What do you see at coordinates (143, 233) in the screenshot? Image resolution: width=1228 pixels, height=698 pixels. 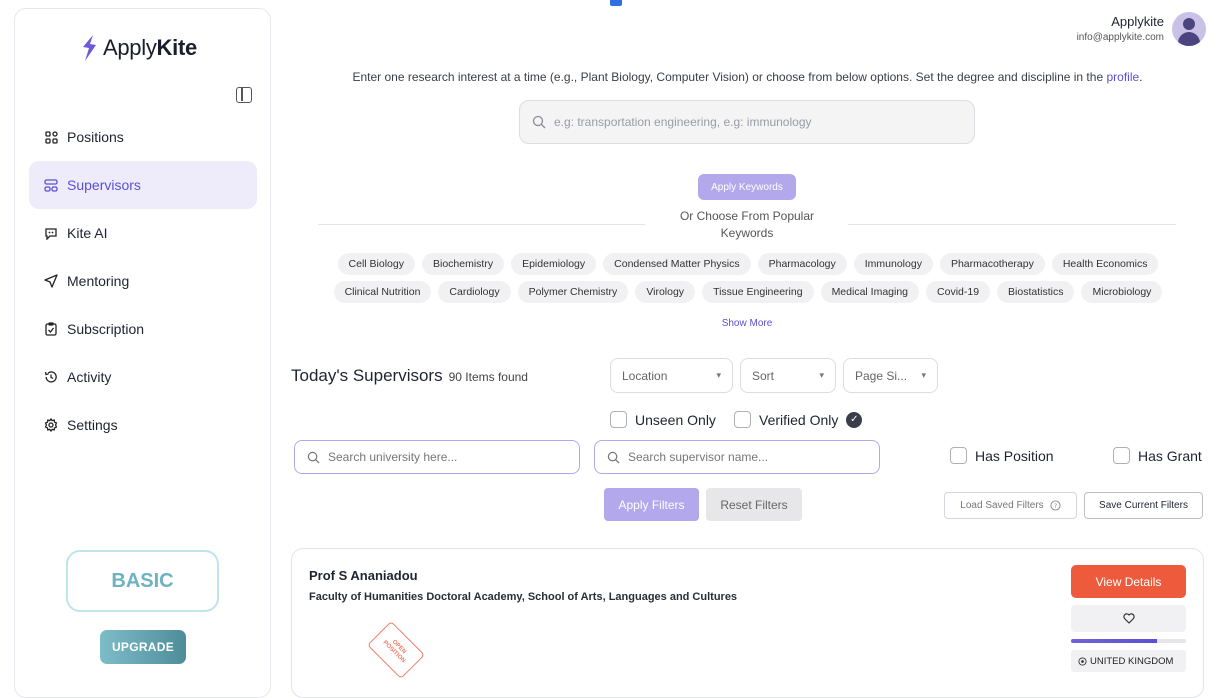 I see `sidebar-item-kite-ai: Kite AI` at bounding box center [143, 233].